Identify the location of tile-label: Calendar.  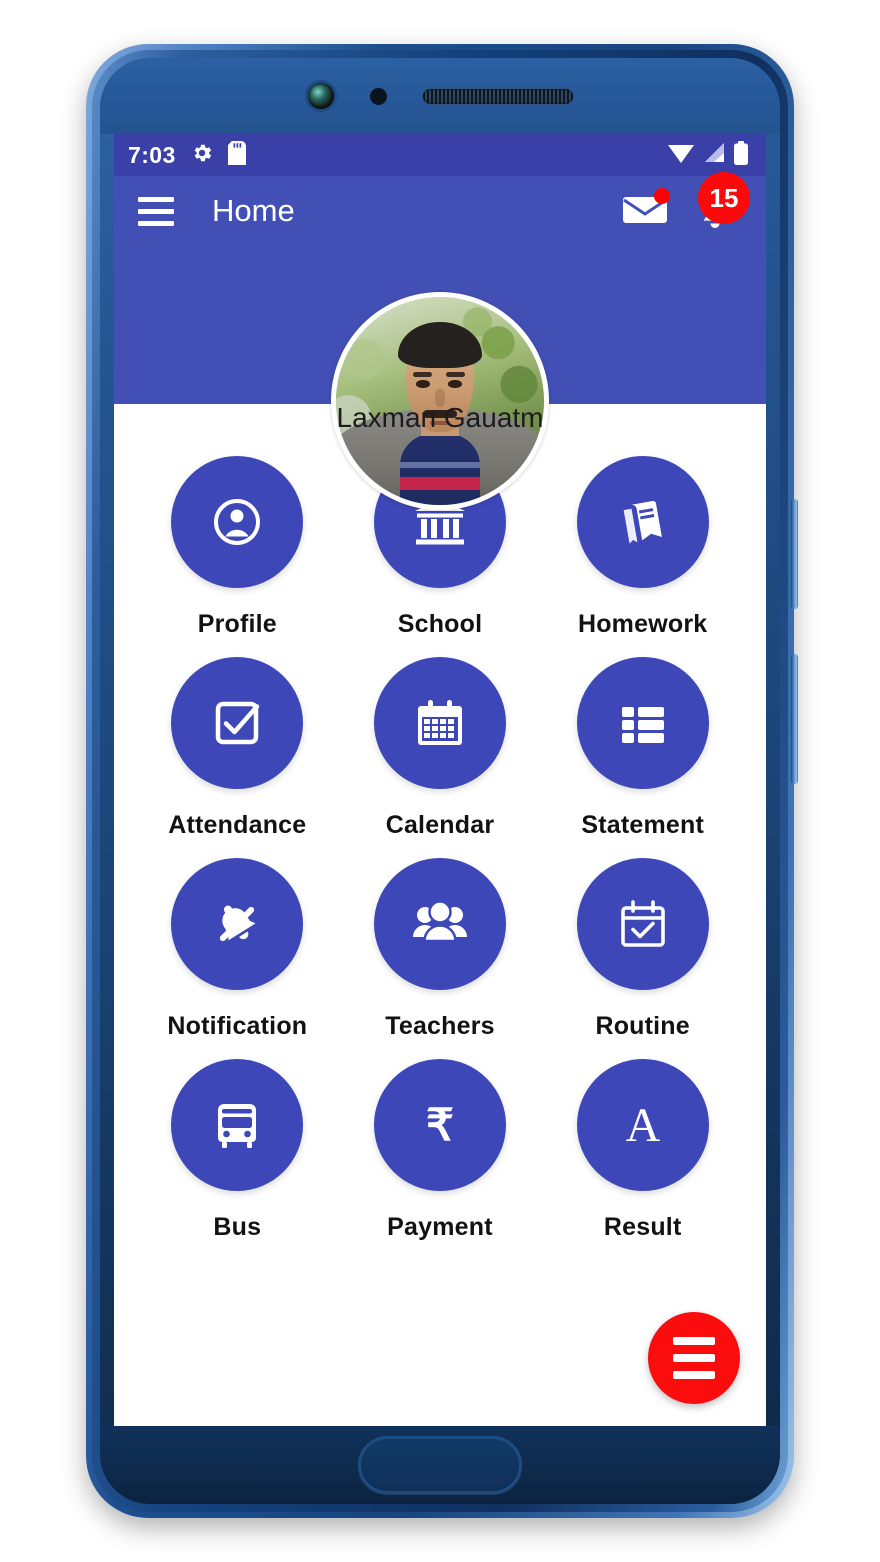
(440, 825).